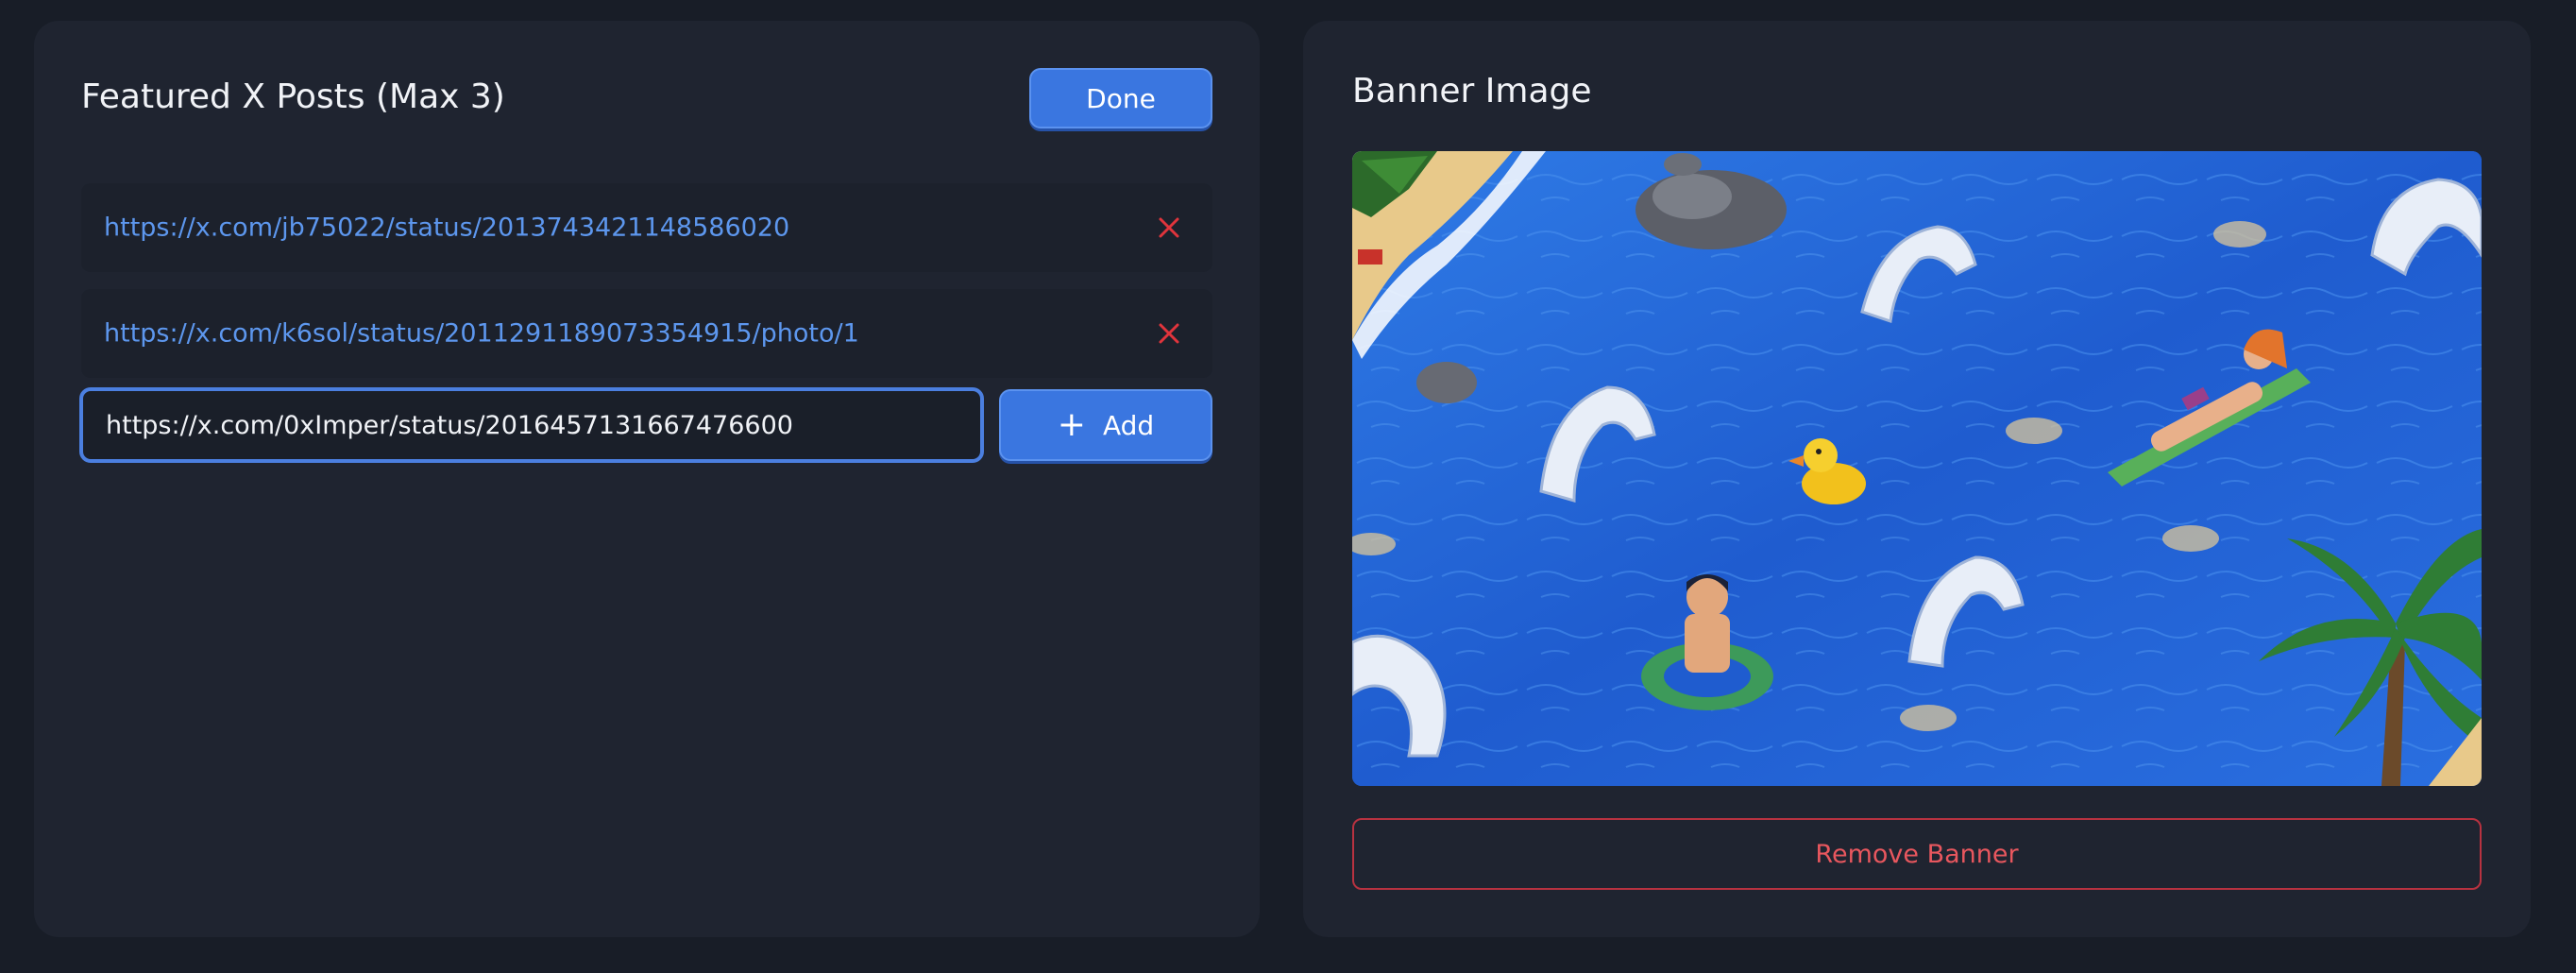 The image size is (2576, 973). What do you see at coordinates (1120, 98) in the screenshot?
I see `done-button: Done` at bounding box center [1120, 98].